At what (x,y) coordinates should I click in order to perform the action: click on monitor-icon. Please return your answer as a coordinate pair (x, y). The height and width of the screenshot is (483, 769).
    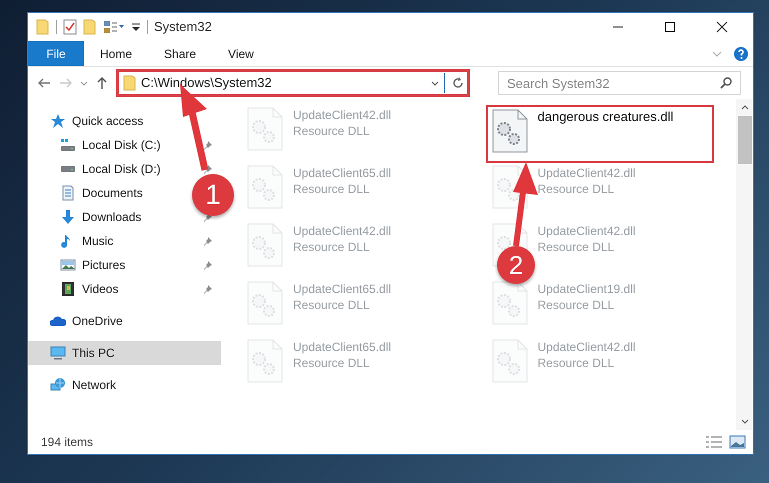
    Looking at the image, I should click on (58, 353).